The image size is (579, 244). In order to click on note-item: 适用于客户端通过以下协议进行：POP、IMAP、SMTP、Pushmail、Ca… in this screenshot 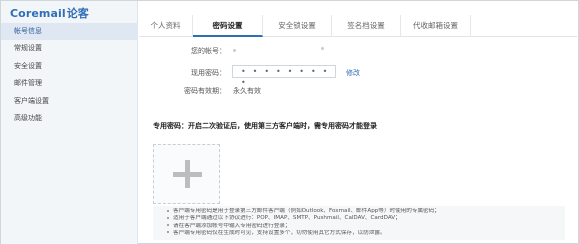, I will do `click(366, 218)`.